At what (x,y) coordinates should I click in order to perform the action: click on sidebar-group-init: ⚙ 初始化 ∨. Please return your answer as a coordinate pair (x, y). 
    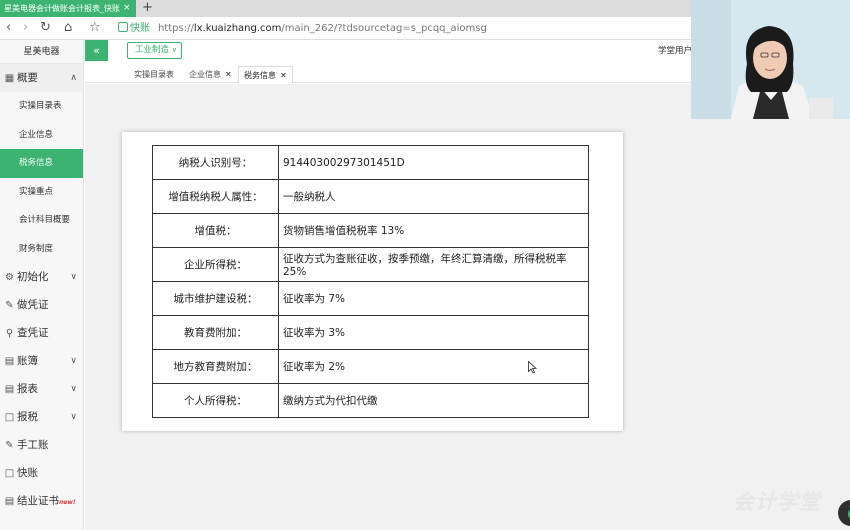
    Looking at the image, I should click on (41, 277).